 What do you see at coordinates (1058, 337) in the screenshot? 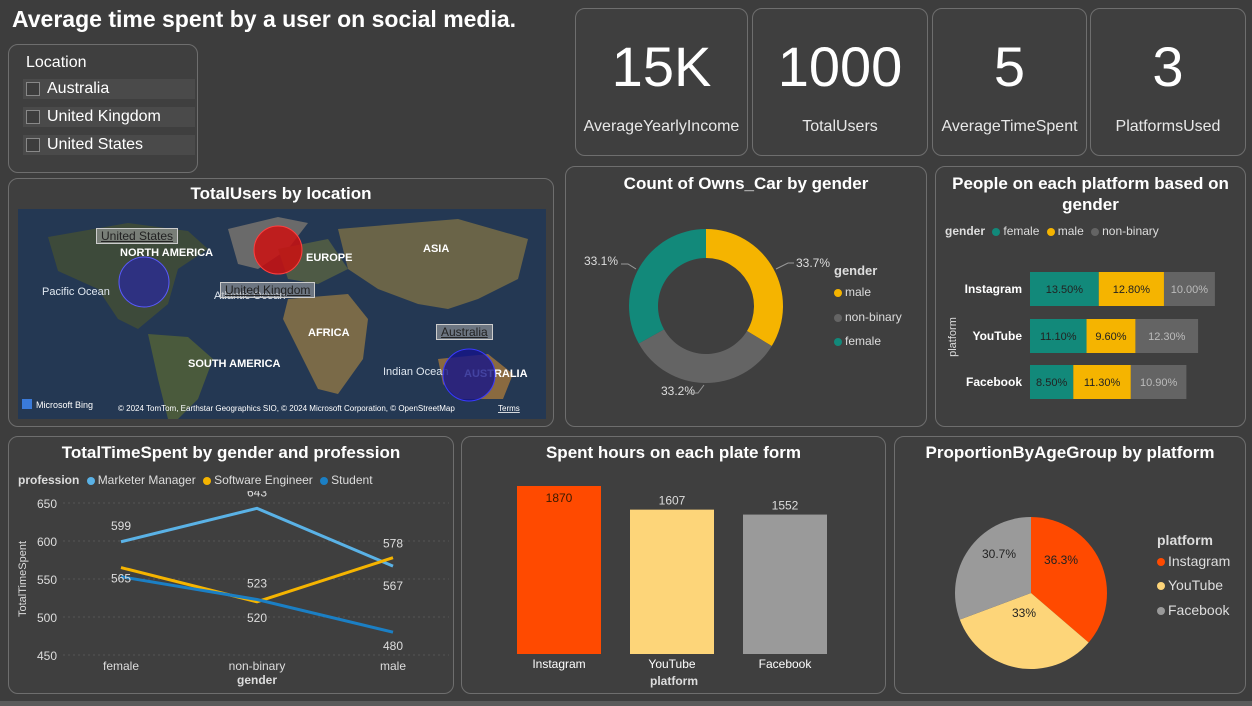
I see `segment-data-label: 11.10%` at bounding box center [1058, 337].